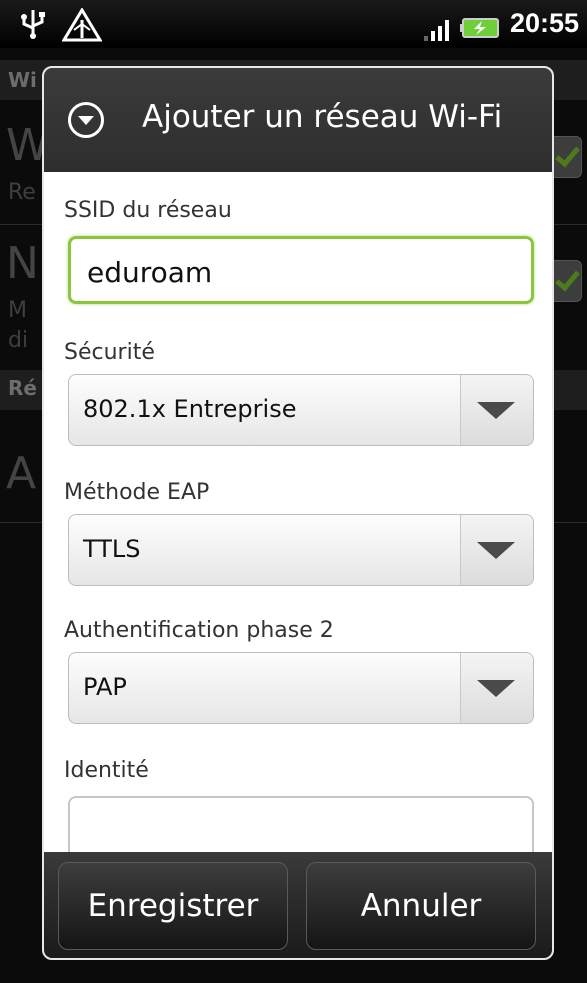 The width and height of the screenshot is (587, 983). What do you see at coordinates (22, 80) in the screenshot?
I see `background-header-text: Wi` at bounding box center [22, 80].